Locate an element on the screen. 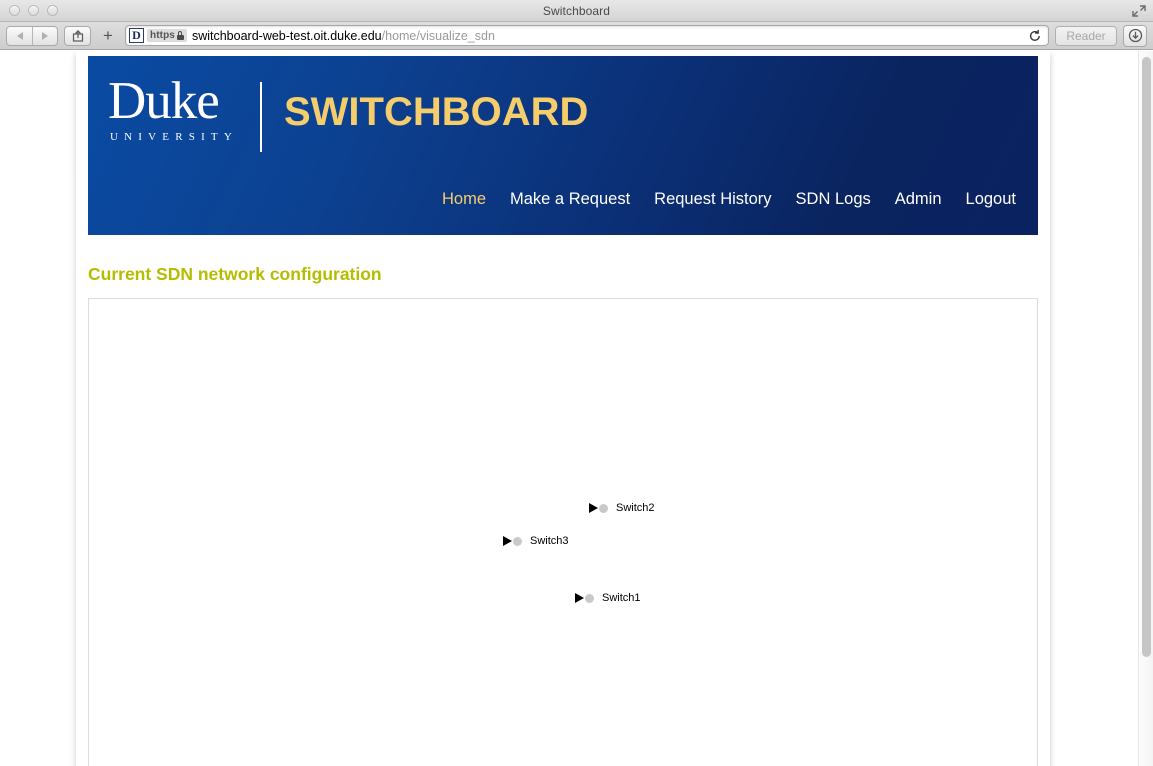 The height and width of the screenshot is (766, 1153). duke-brand-subtitle: UNIVERSITY is located at coordinates (174, 137).